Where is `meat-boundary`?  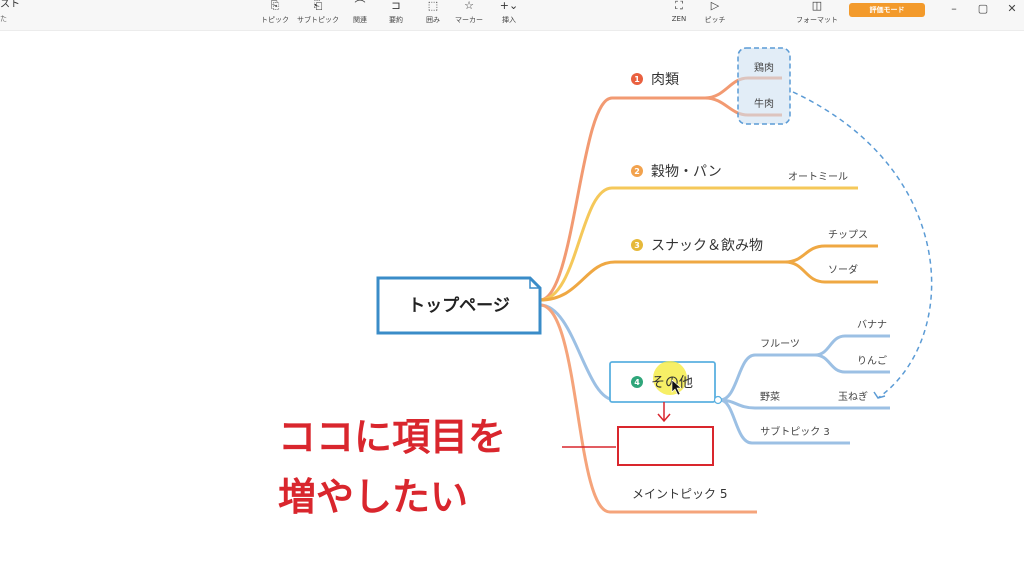 meat-boundary is located at coordinates (764, 86).